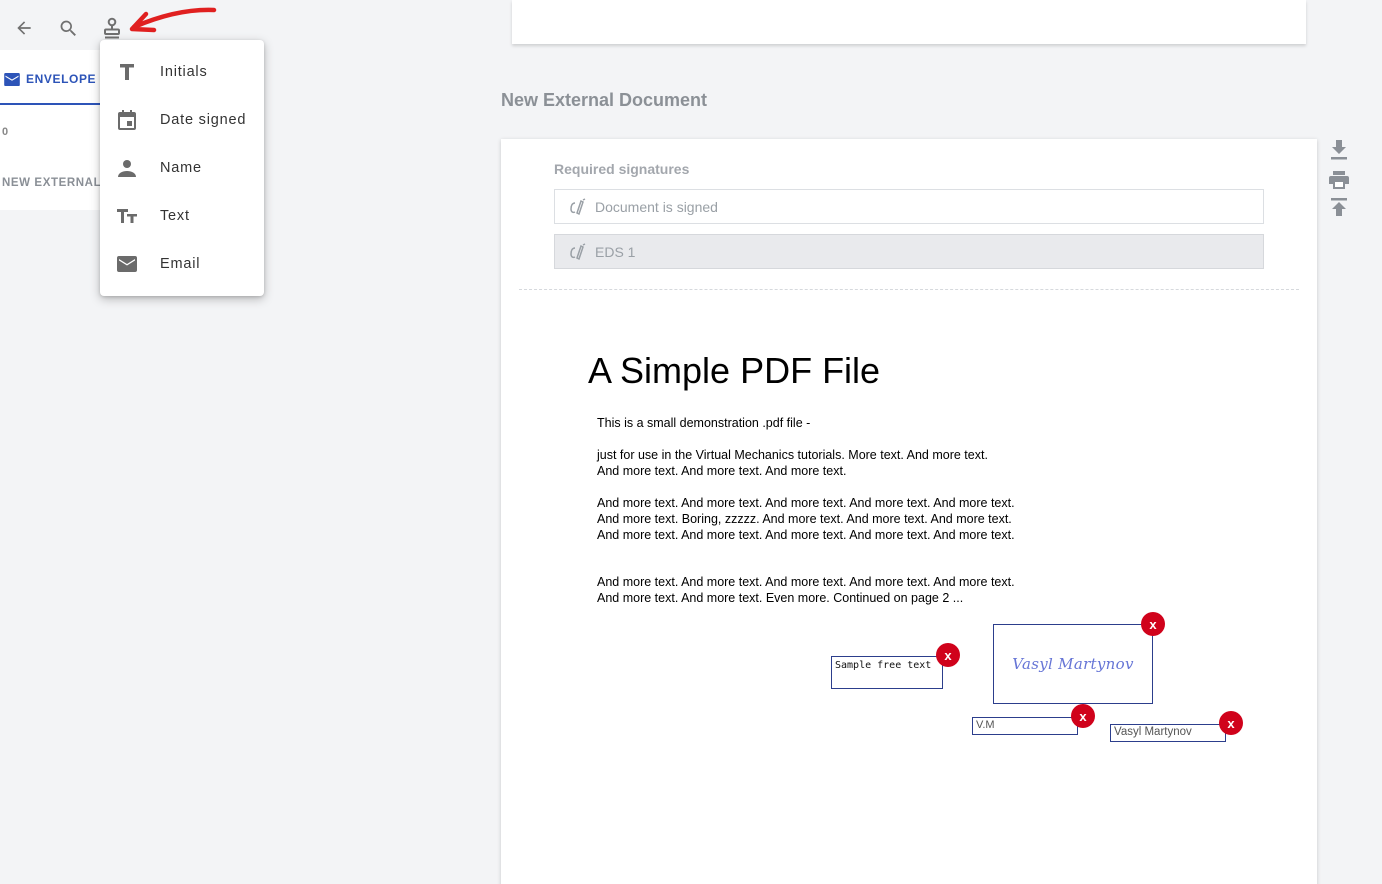  I want to click on name-field: Vasyl Martynov, so click(1168, 733).